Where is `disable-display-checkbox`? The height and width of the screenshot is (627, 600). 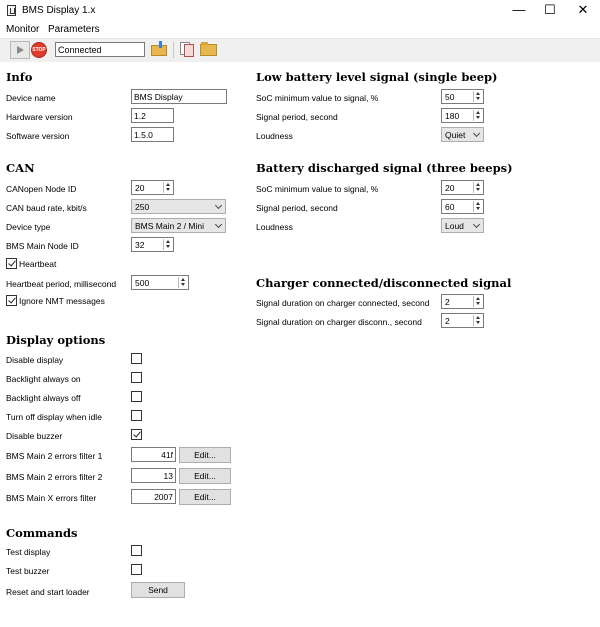 disable-display-checkbox is located at coordinates (136, 358).